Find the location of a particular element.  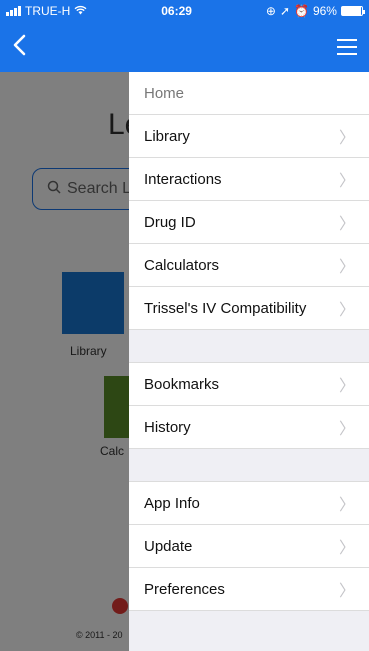

battery-percent: 96% is located at coordinates (324, 11).